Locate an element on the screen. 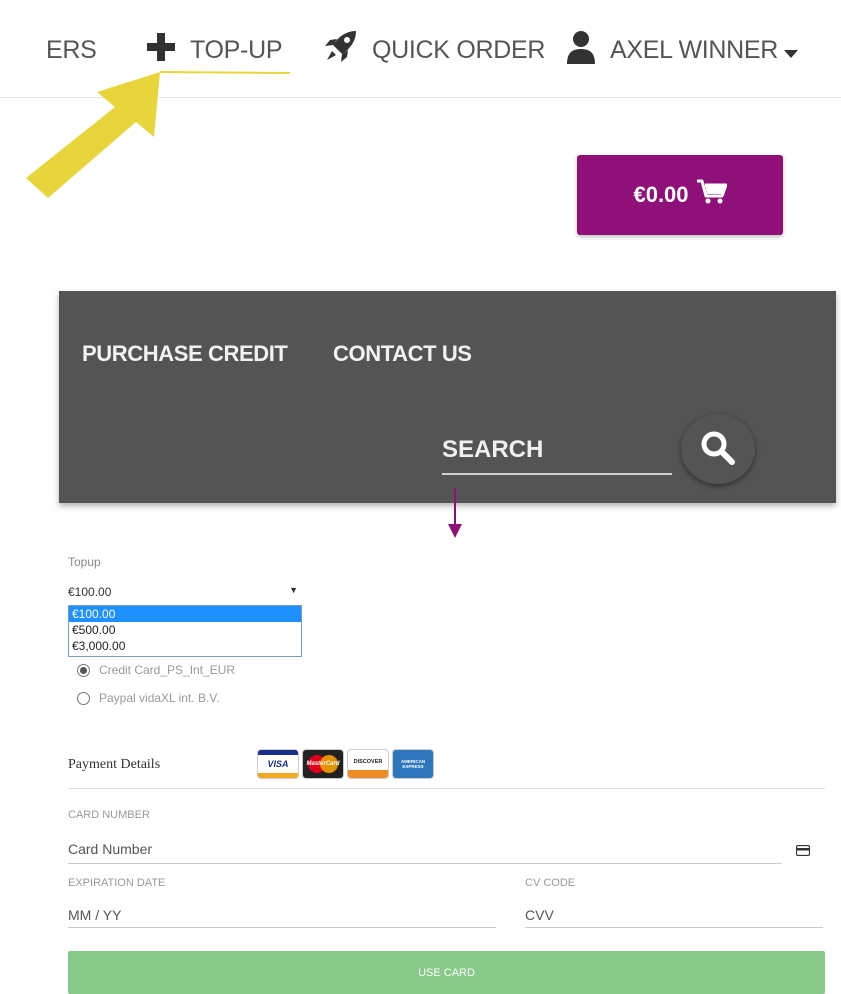 The height and width of the screenshot is (994, 841). cart-total: €0.00 is located at coordinates (661, 194).